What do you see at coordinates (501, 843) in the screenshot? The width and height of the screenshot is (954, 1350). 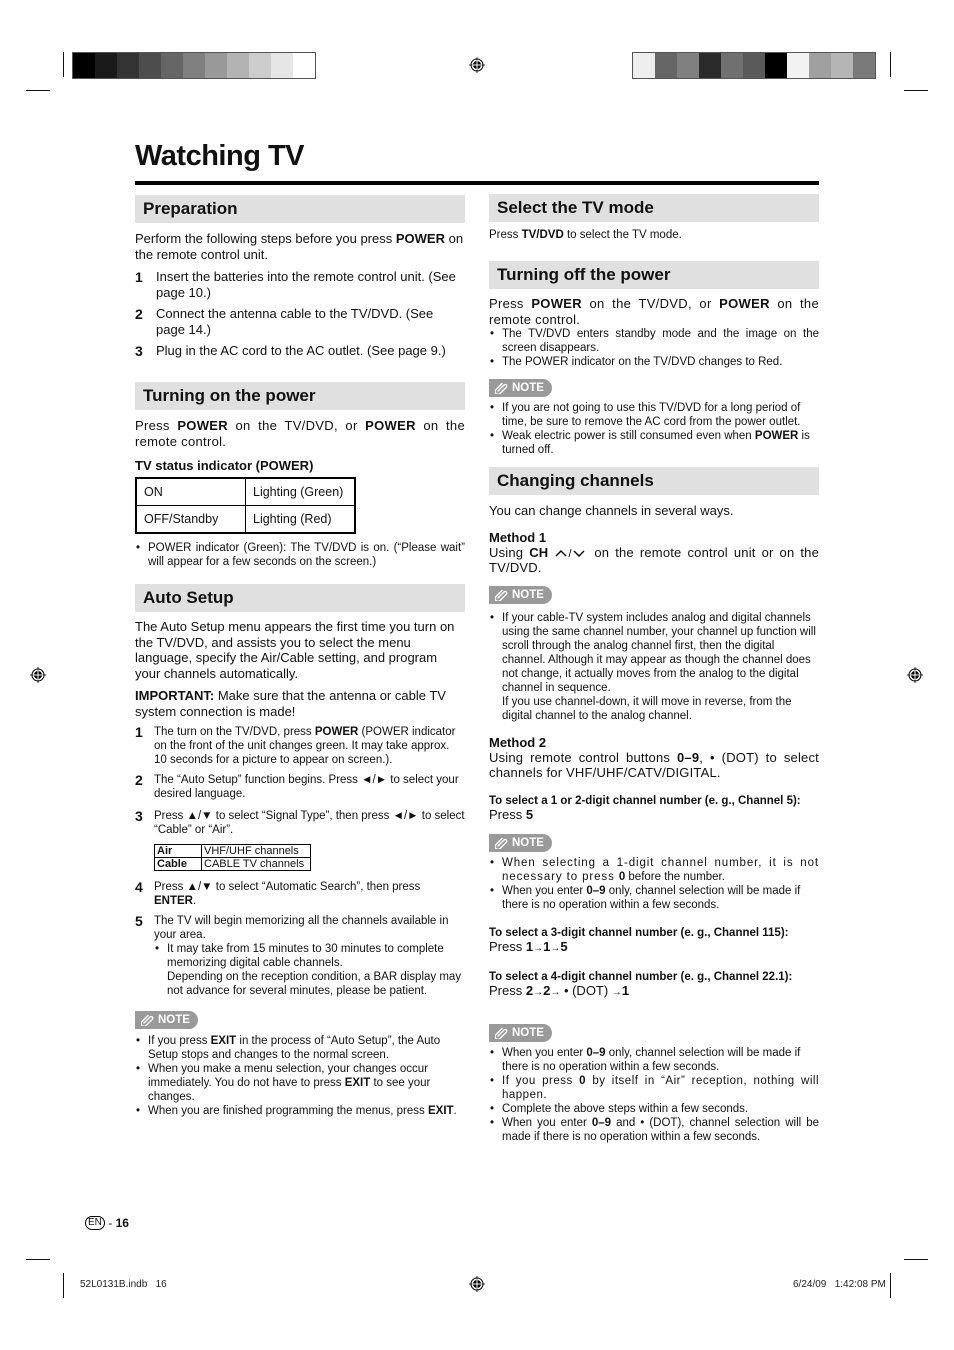 I see `paperclip-icon` at bounding box center [501, 843].